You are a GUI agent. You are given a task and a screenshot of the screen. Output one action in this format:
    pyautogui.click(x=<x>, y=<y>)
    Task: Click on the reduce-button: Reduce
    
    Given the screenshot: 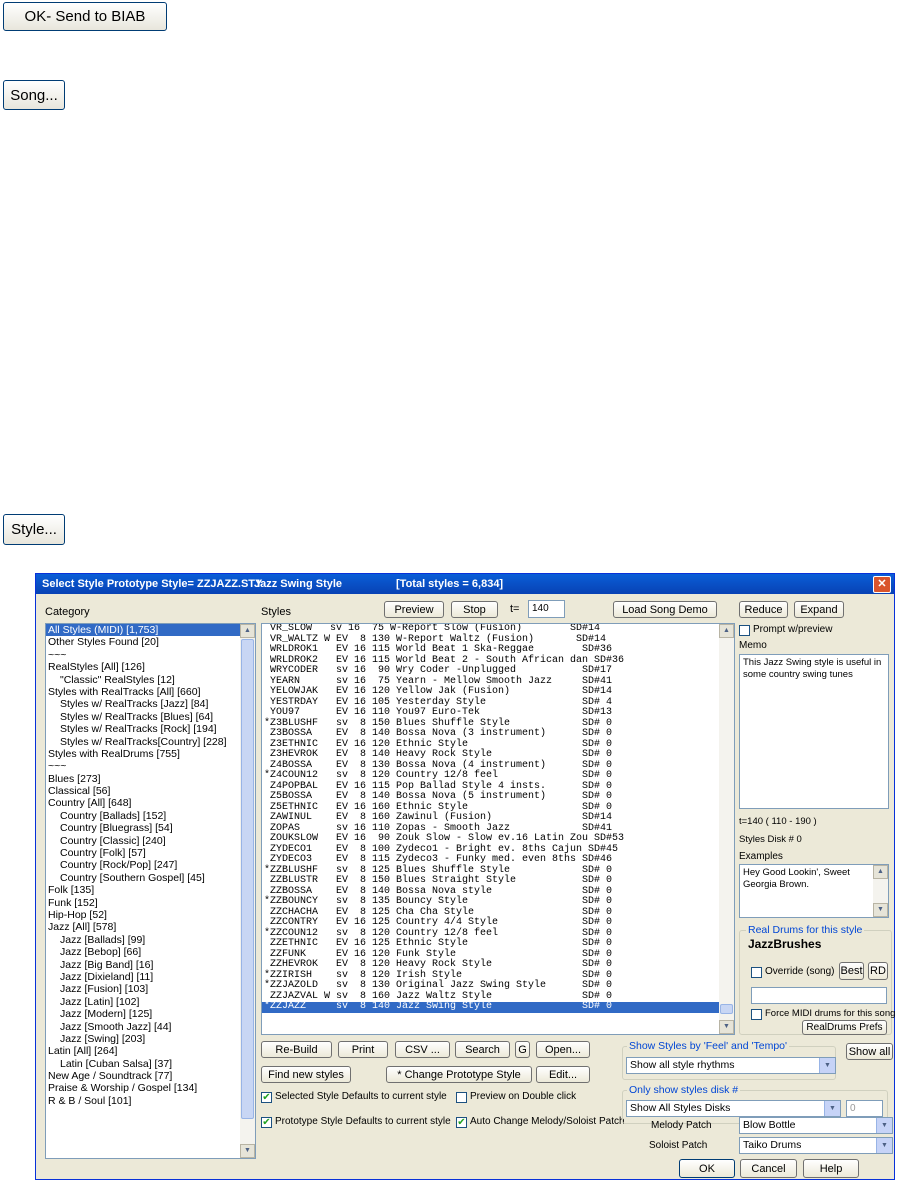 What is the action you would take?
    pyautogui.click(x=763, y=609)
    